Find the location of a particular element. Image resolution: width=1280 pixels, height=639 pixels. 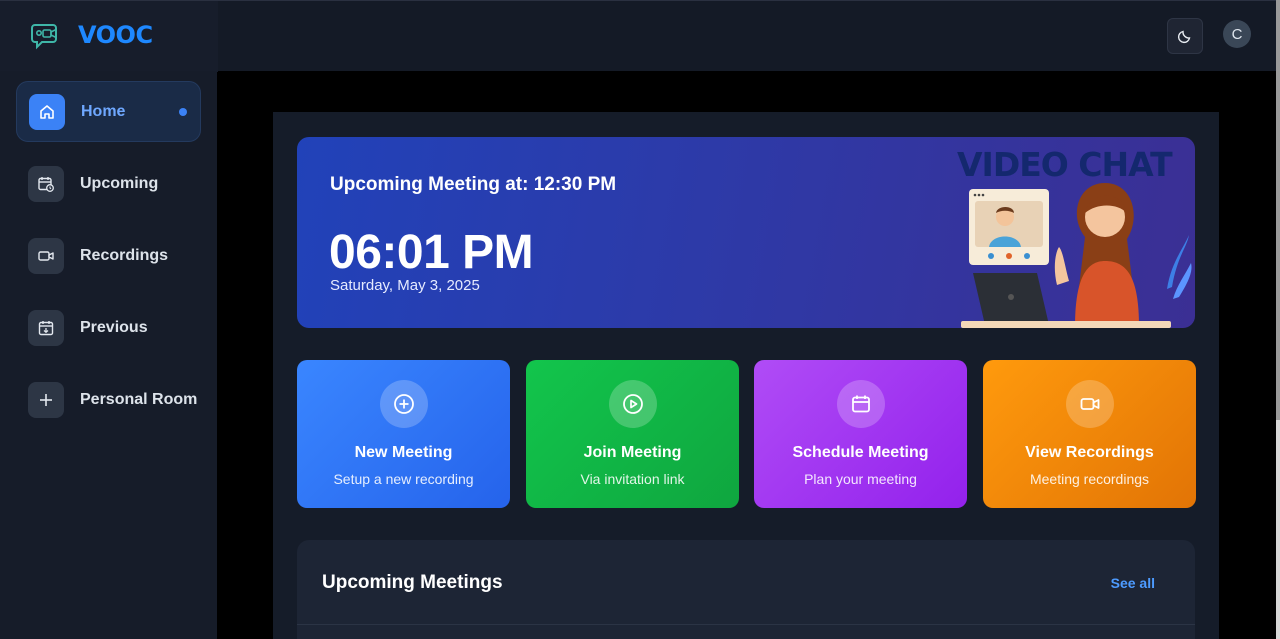

home-icon is located at coordinates (47, 111).